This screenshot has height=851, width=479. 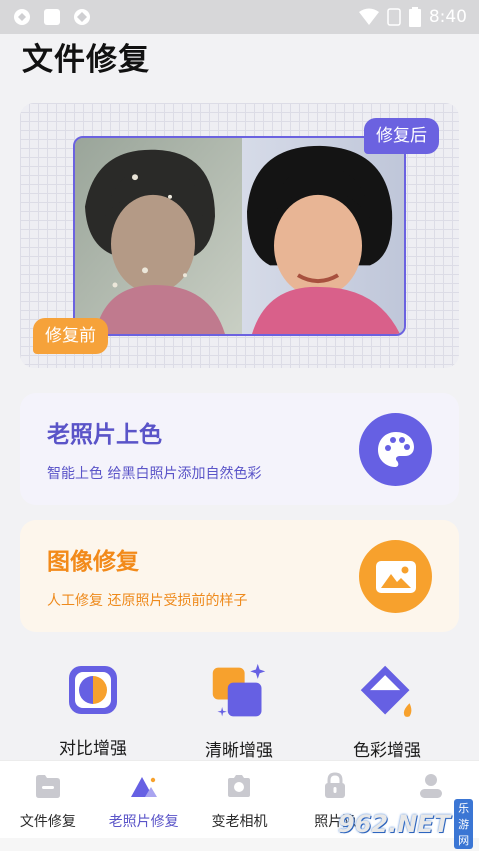 What do you see at coordinates (239, 449) in the screenshot?
I see `old-photo-colorize-card: 老照片上色 智能上色 给黑白照片添加自然色彩` at bounding box center [239, 449].